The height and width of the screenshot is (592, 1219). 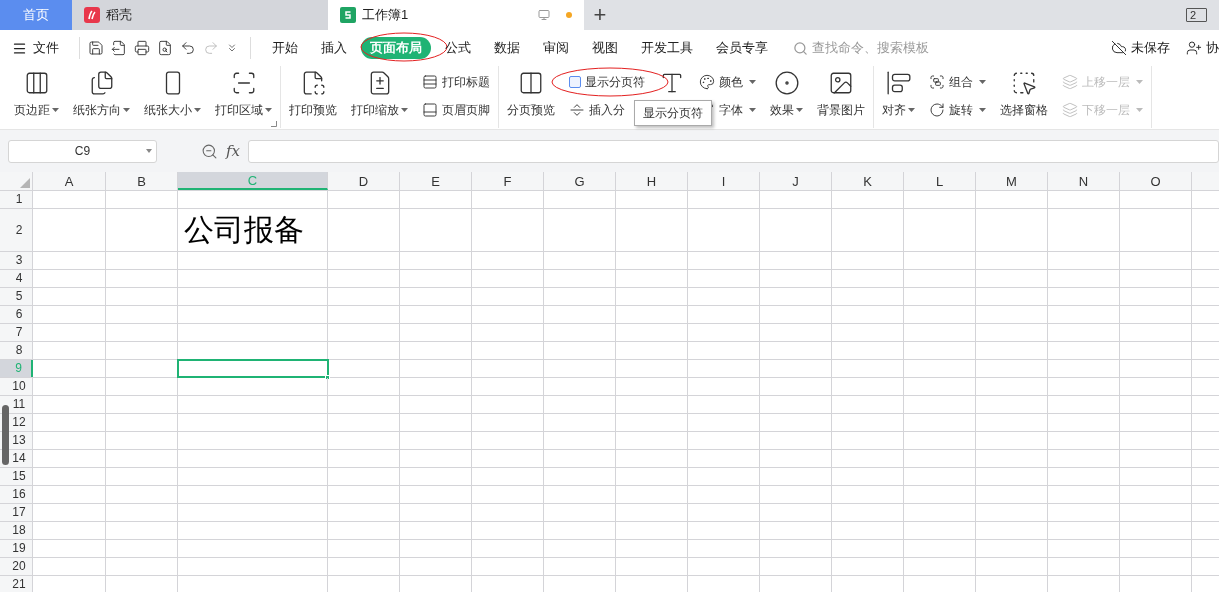 I want to click on more-icon, so click(x=232, y=48).